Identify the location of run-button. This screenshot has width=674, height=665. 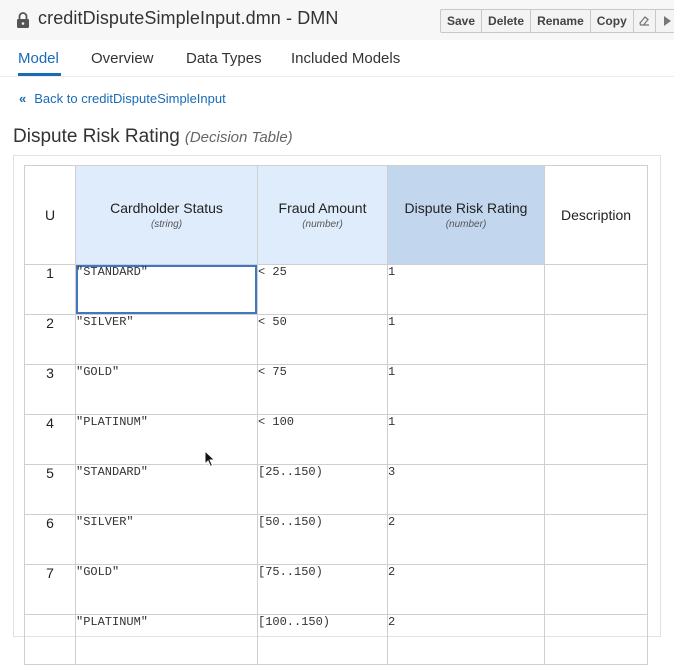
(665, 21).